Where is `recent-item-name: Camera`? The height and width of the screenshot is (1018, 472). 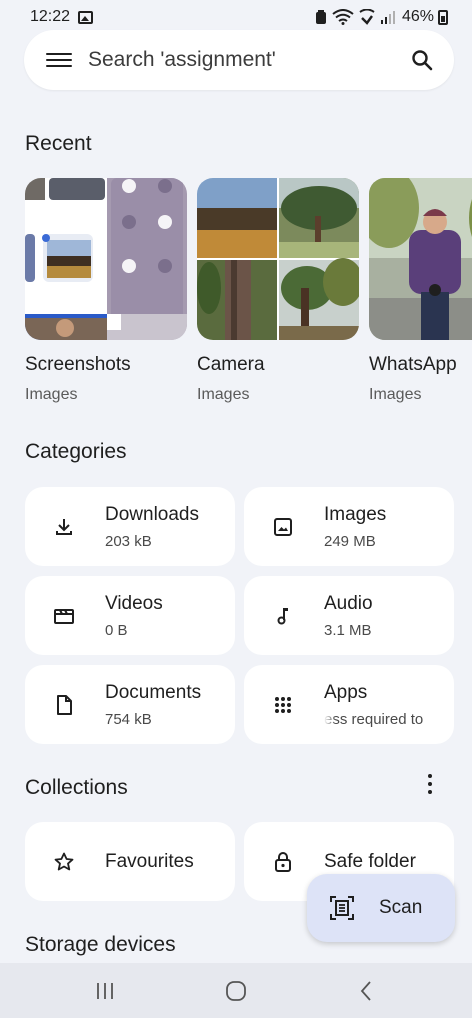
recent-item-name: Camera is located at coordinates (231, 364).